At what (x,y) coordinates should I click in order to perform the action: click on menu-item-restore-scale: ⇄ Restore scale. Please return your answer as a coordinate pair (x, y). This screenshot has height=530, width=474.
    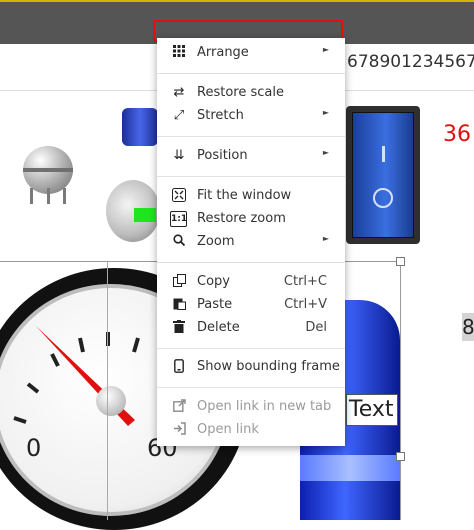
    Looking at the image, I should click on (251, 93).